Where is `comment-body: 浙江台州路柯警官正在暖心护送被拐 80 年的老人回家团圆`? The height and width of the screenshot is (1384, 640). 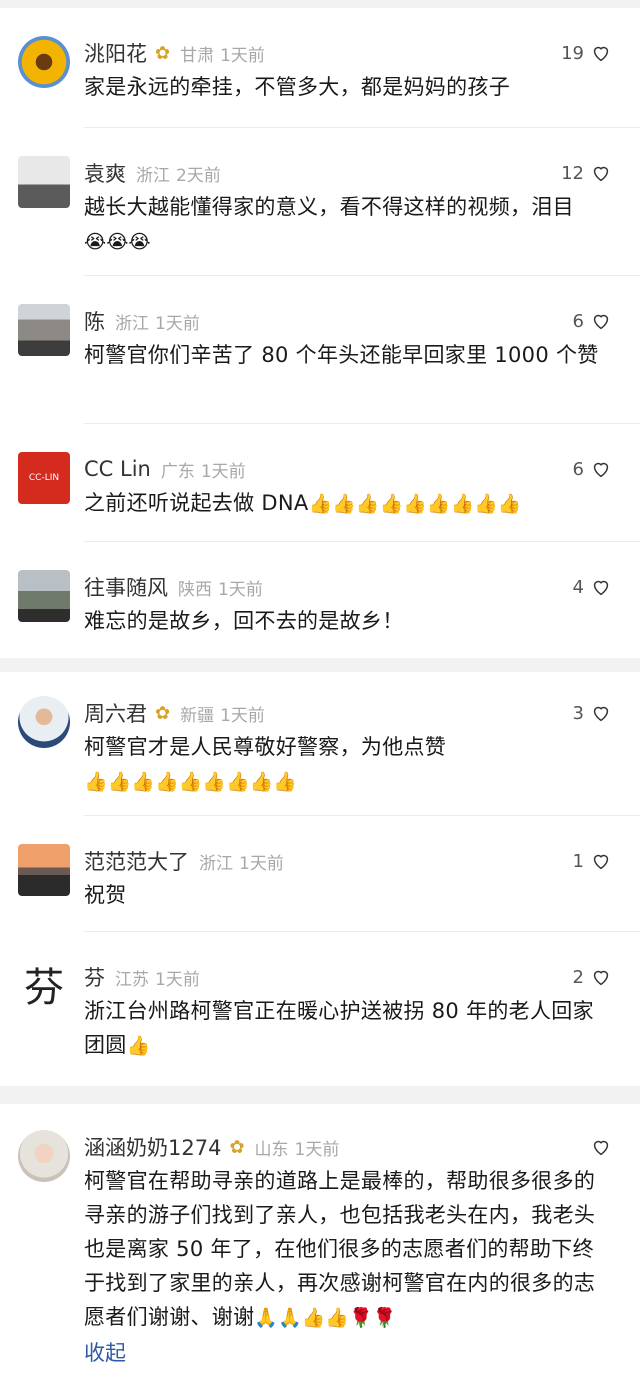
comment-body: 浙江台州路柯警官正在暖心护送被拐 80 年的老人回家团圆 is located at coordinates (339, 1028).